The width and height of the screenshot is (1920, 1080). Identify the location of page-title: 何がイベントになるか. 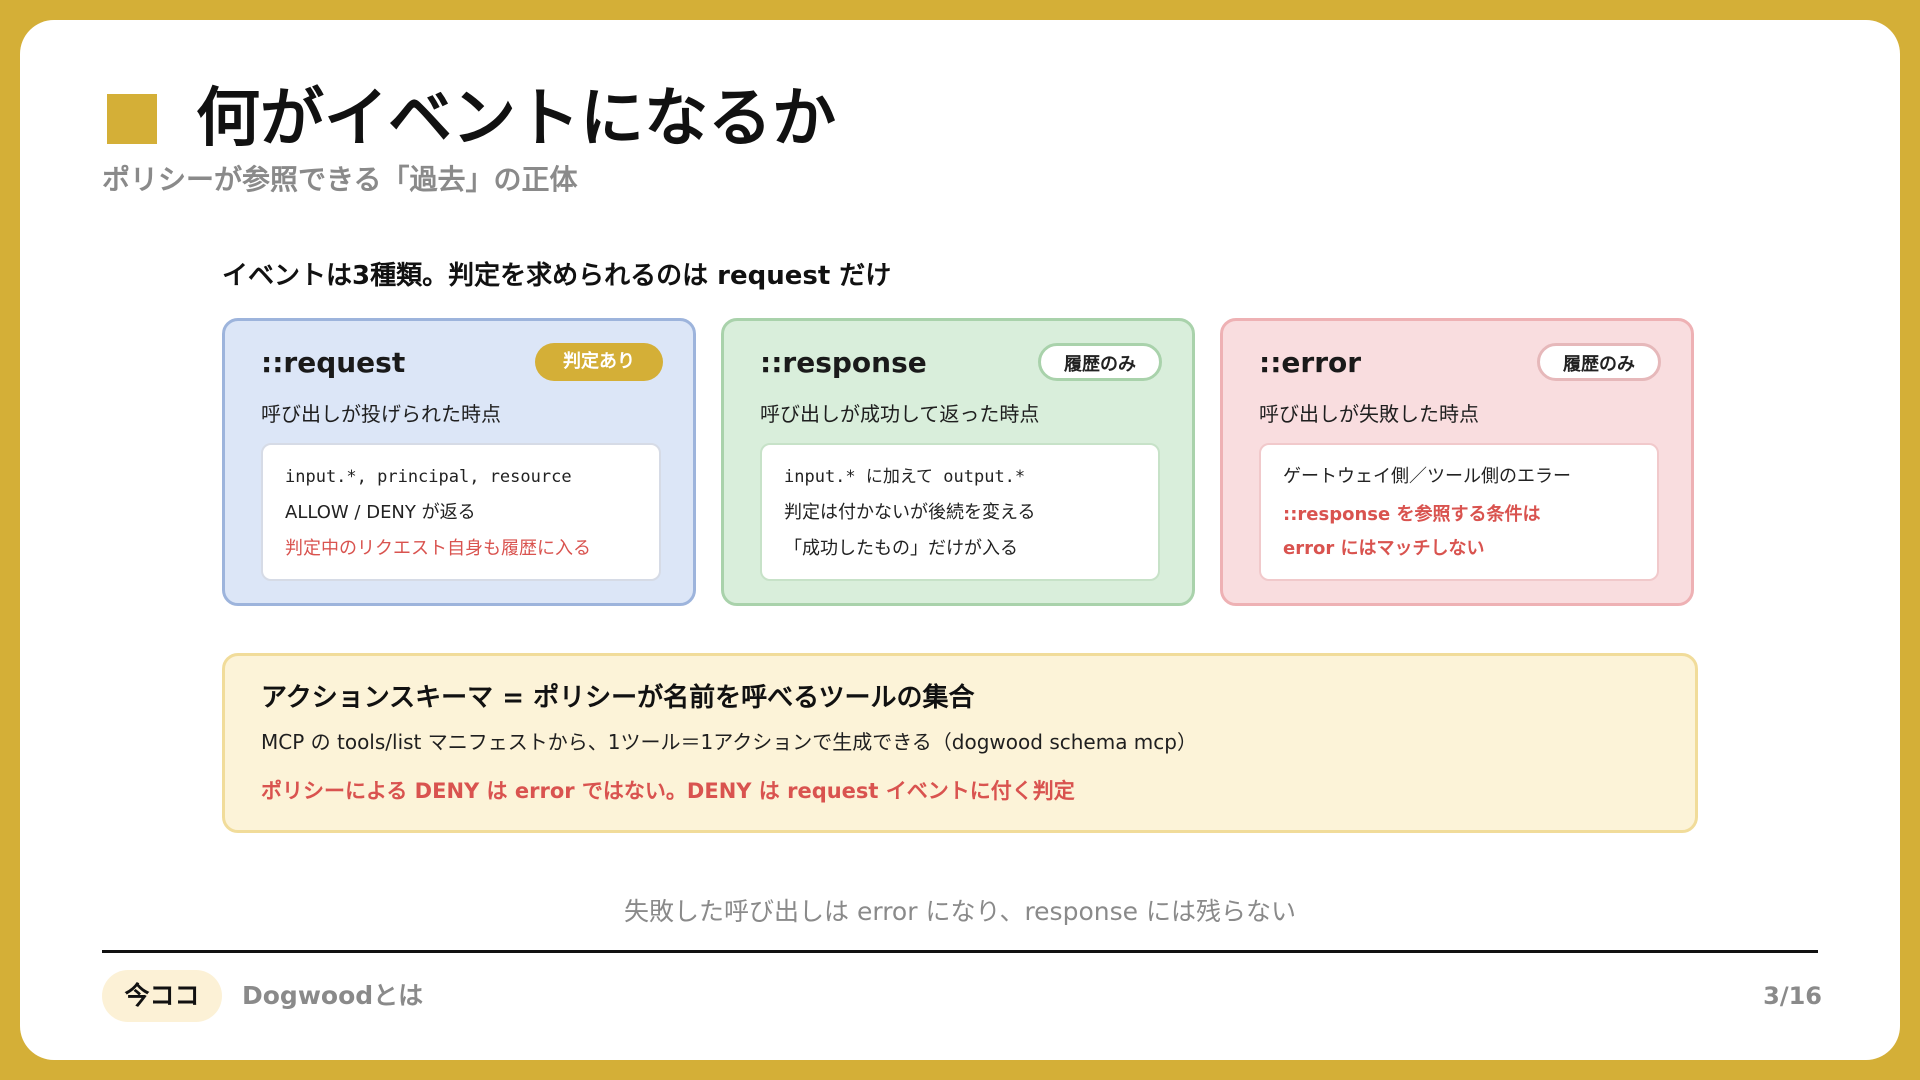
(516, 119).